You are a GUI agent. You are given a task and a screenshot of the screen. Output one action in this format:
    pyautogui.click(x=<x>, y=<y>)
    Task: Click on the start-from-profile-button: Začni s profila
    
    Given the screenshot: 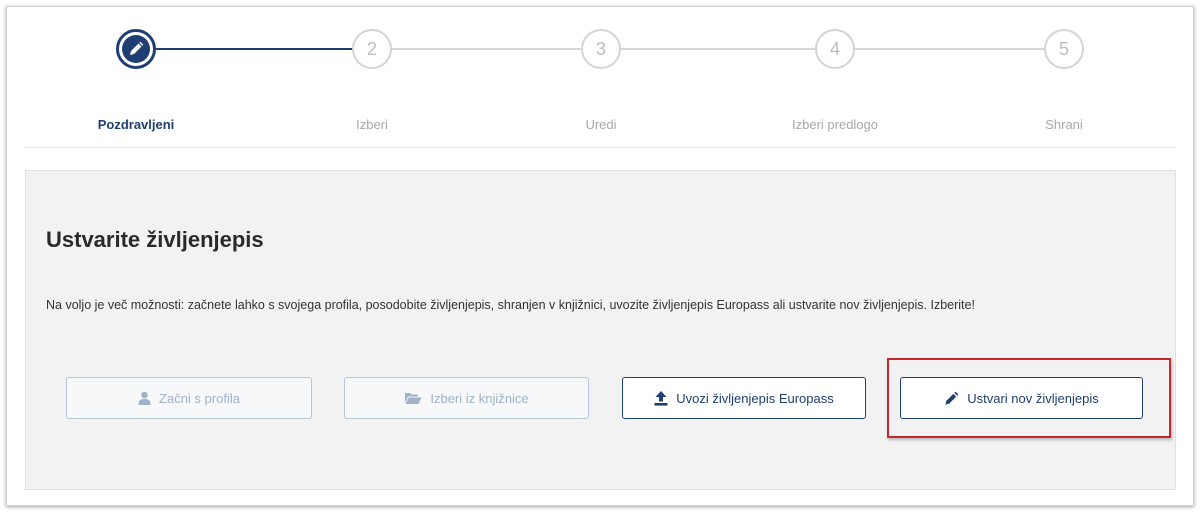 What is the action you would take?
    pyautogui.click(x=189, y=398)
    